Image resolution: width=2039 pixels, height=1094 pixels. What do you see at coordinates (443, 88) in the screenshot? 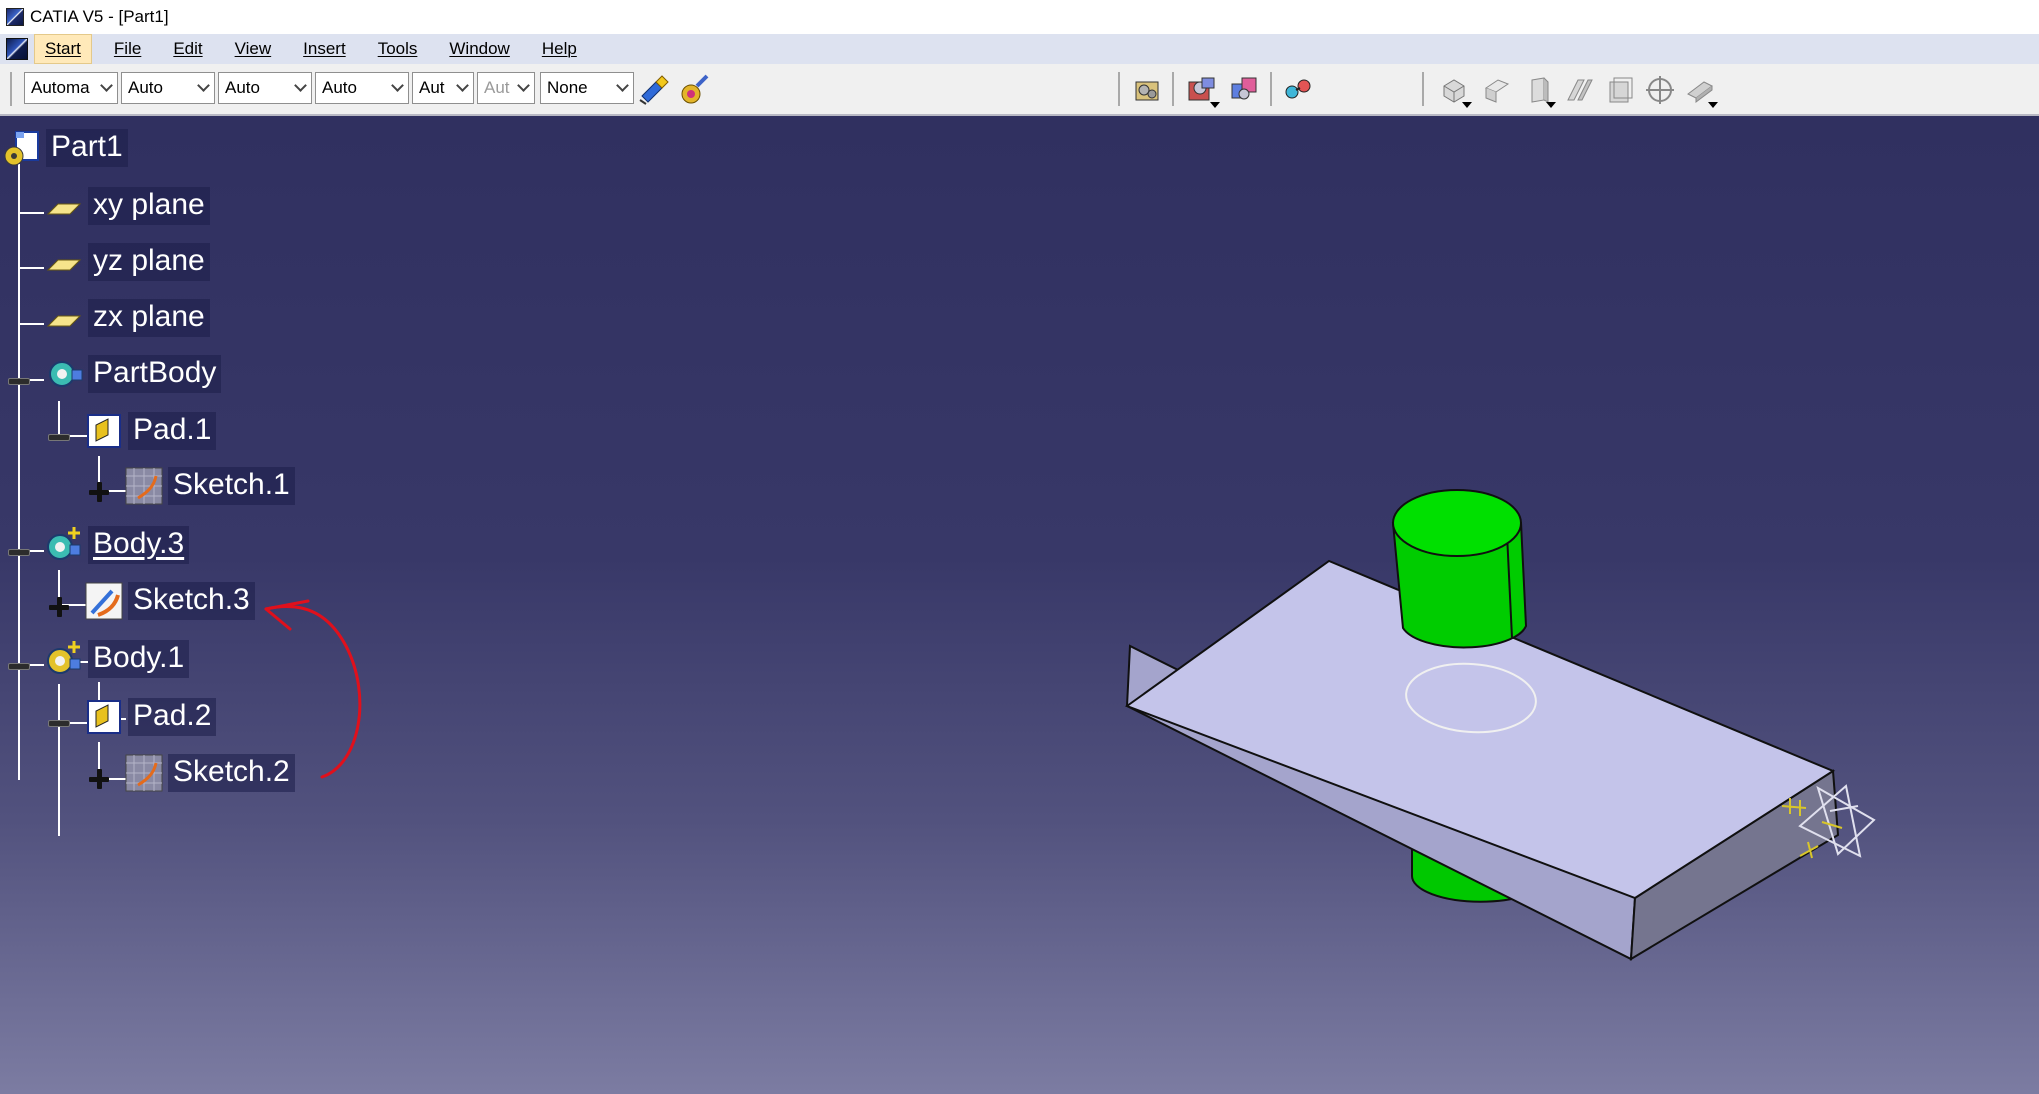
I see `point-type-combo: Aut` at bounding box center [443, 88].